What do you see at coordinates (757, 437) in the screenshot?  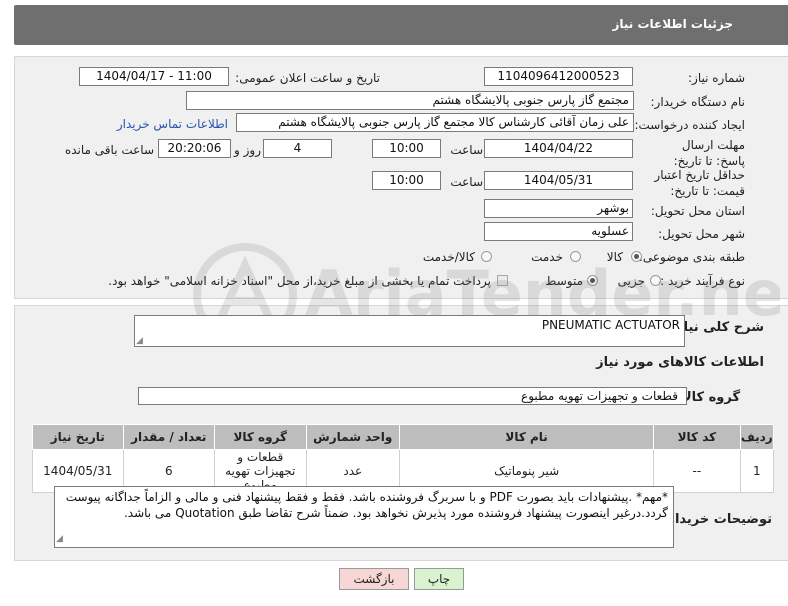 I see `col-row: ردیف` at bounding box center [757, 437].